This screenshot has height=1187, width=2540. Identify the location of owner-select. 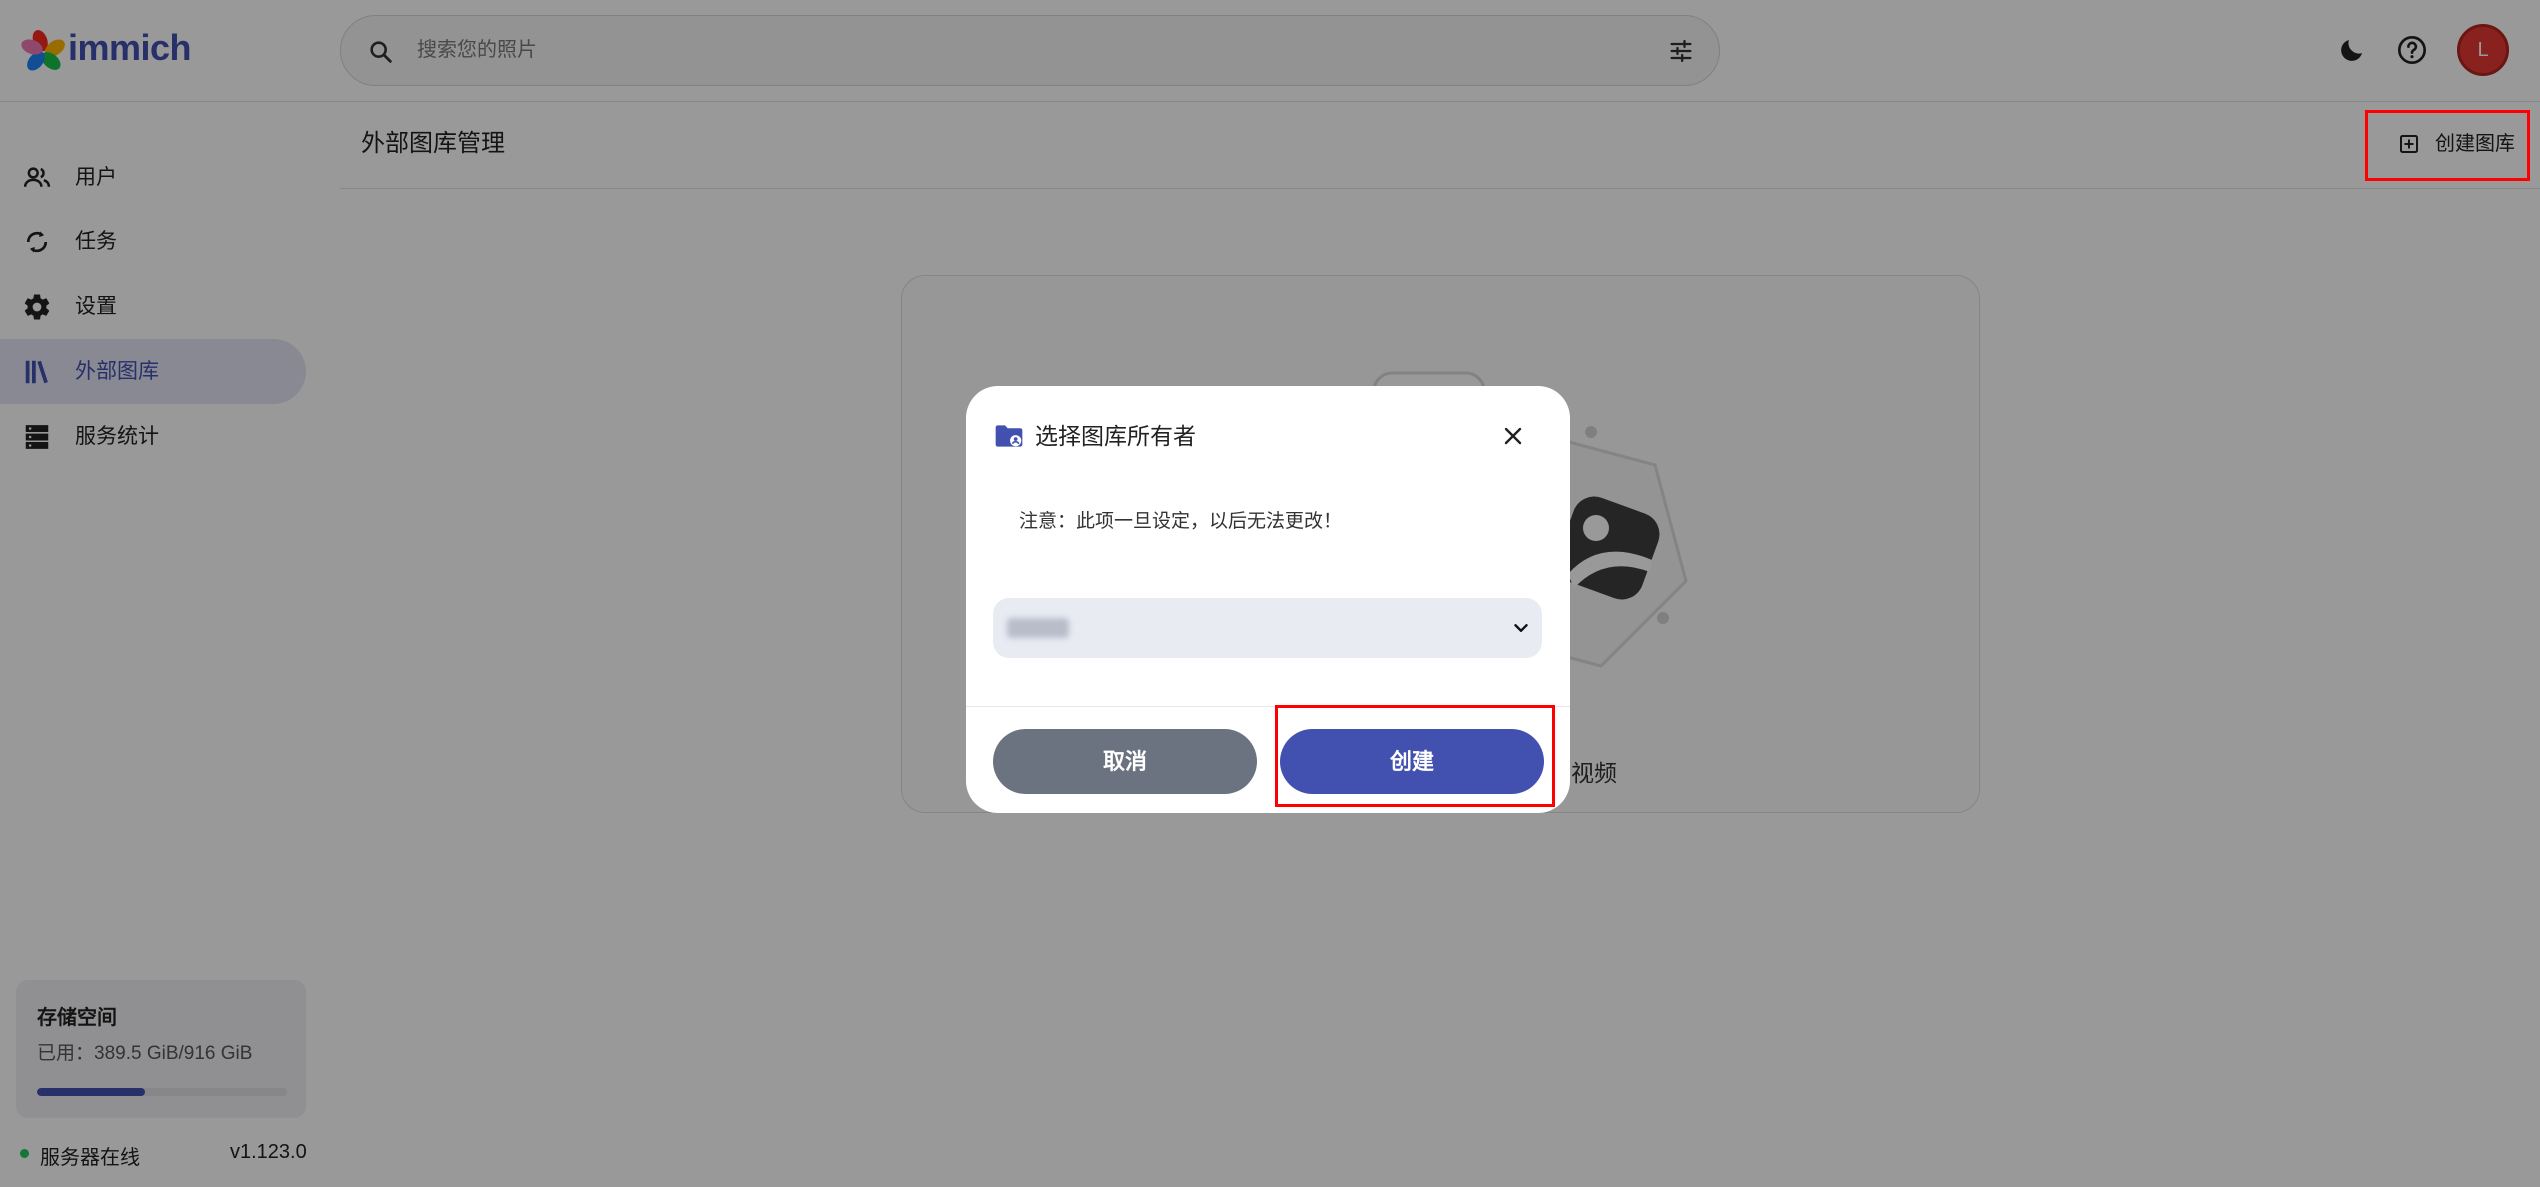
(1267, 628).